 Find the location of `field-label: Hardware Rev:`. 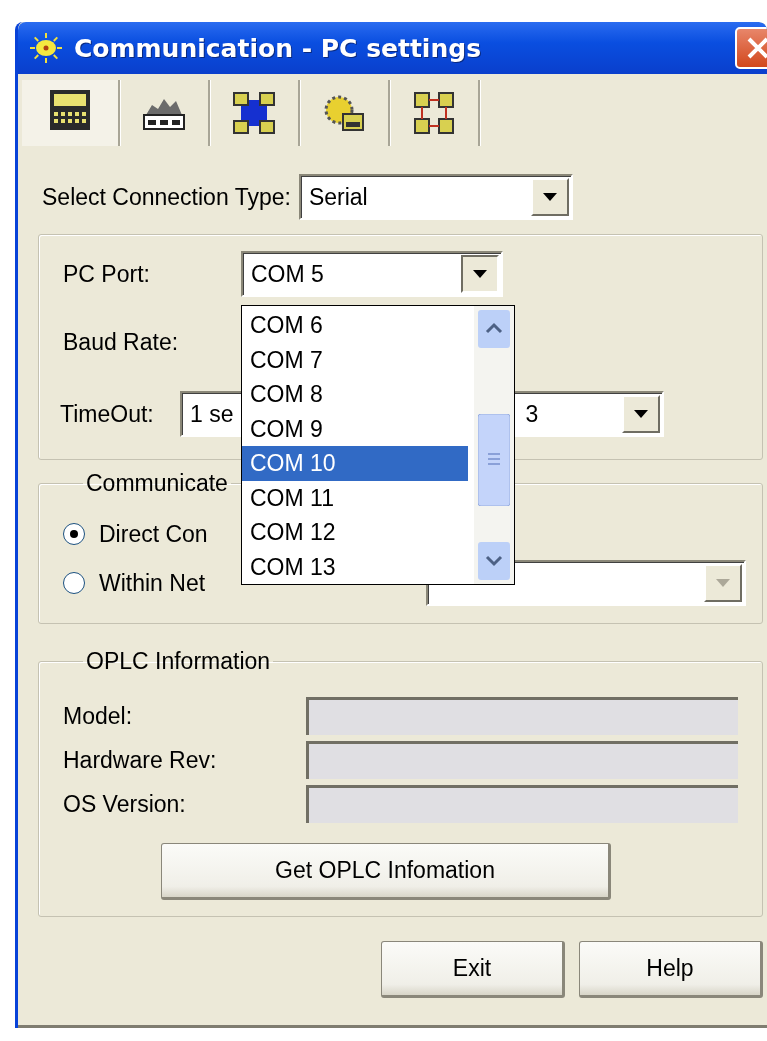

field-label: Hardware Rev: is located at coordinates (140, 760).